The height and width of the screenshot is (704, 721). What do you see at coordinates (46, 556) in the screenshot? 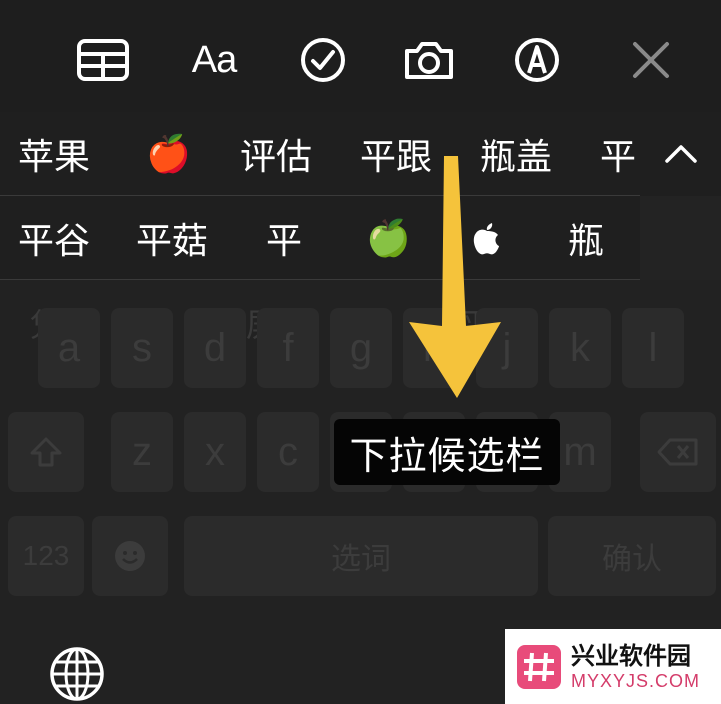
I see `numbers-key: 123` at bounding box center [46, 556].